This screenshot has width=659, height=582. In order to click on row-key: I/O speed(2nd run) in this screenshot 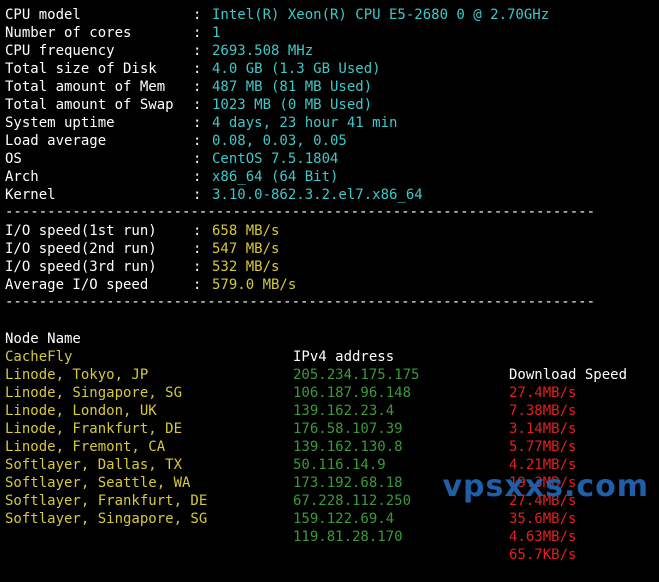, I will do `click(81, 249)`.